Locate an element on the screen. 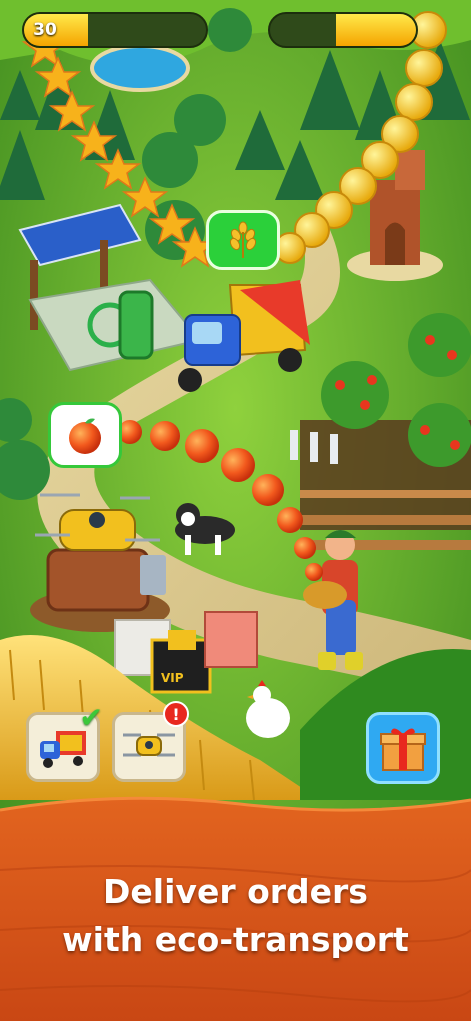 The image size is (471, 1021). wheat-order-bubble is located at coordinates (243, 240).